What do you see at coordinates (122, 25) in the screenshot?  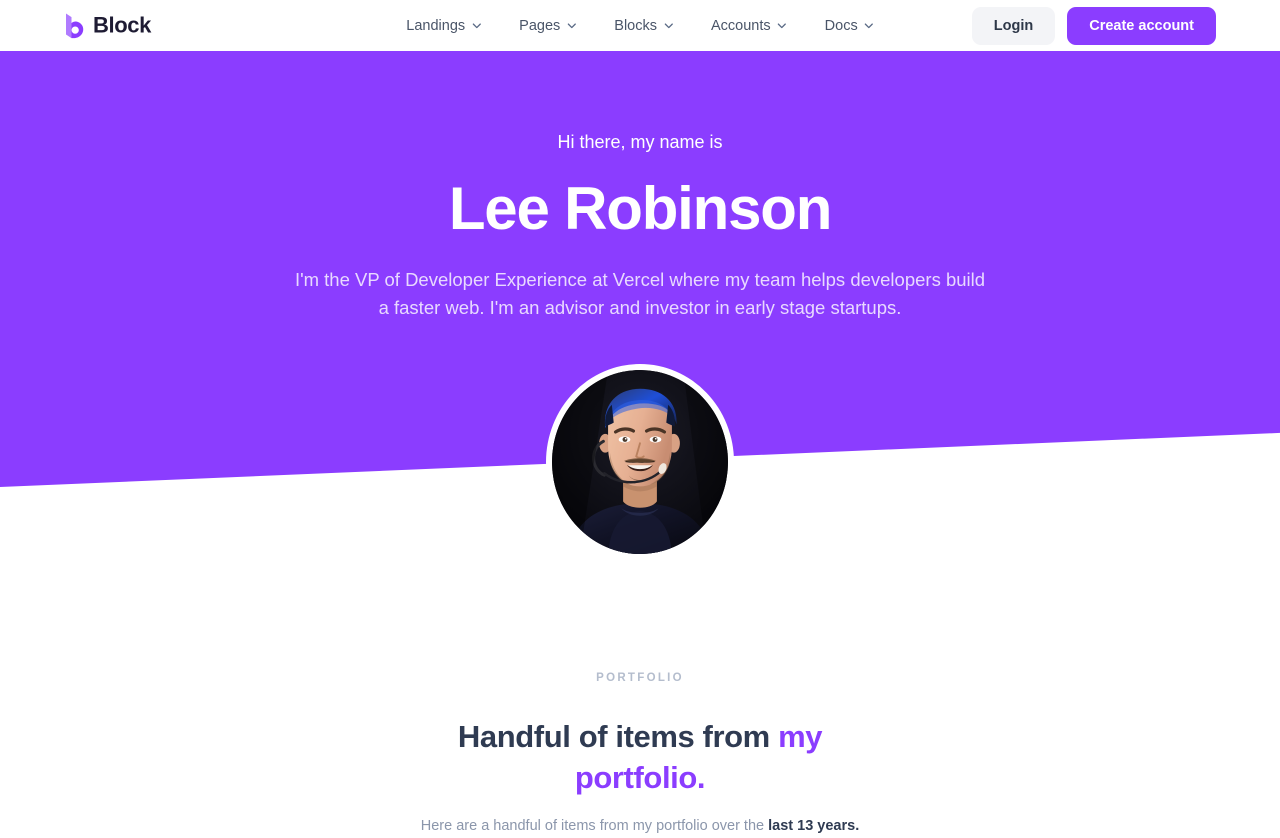 I see `brand-name: Block` at bounding box center [122, 25].